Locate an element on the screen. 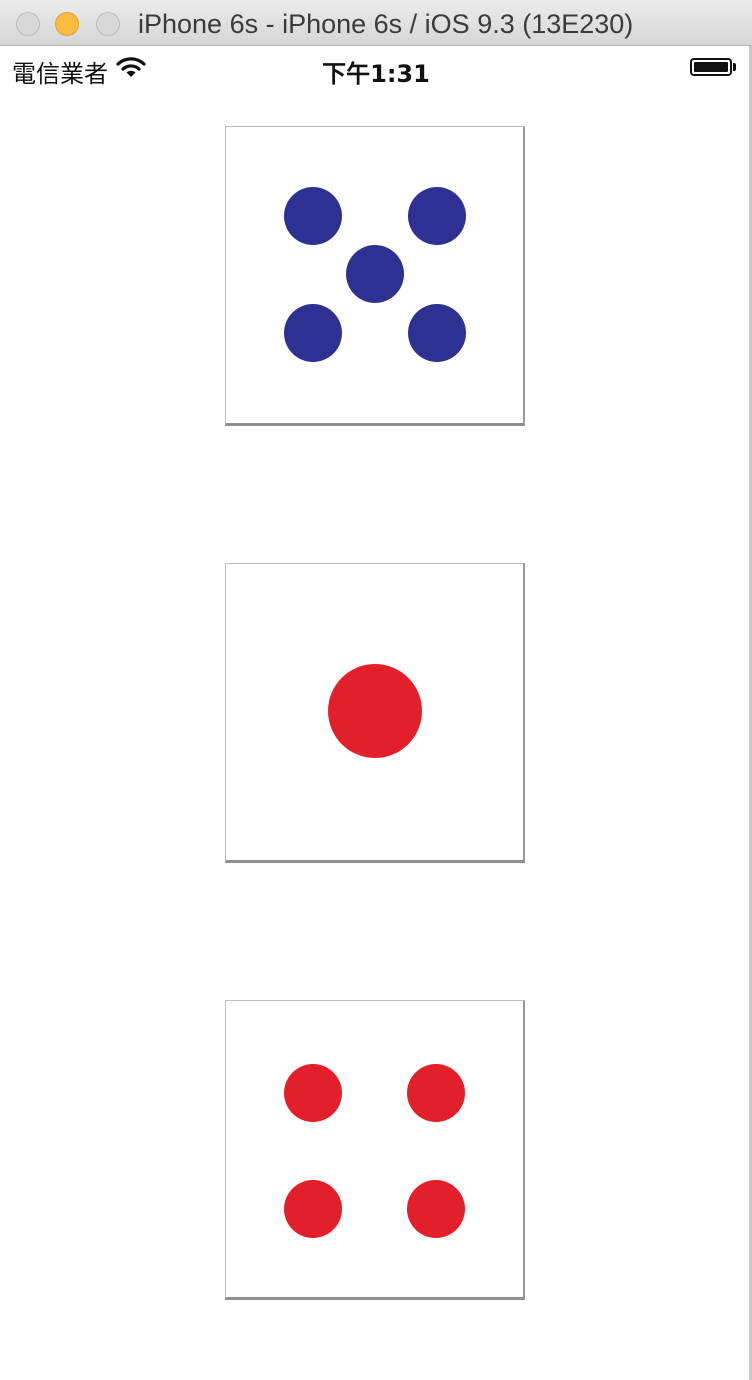  close-icon is located at coordinates (28, 24).